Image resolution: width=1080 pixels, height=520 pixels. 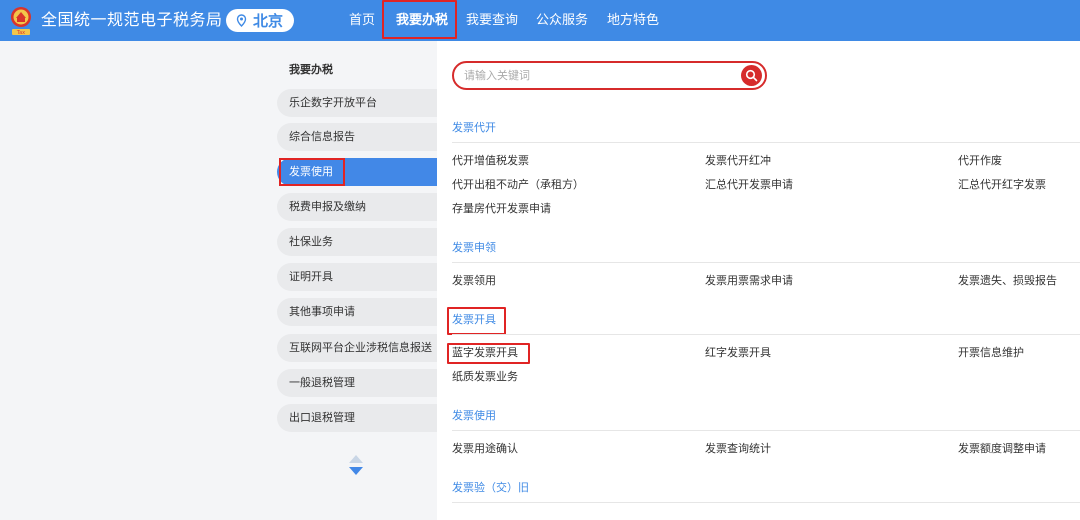 What do you see at coordinates (132, 19) in the screenshot?
I see `site-title: 全国统一规范电子税务局` at bounding box center [132, 19].